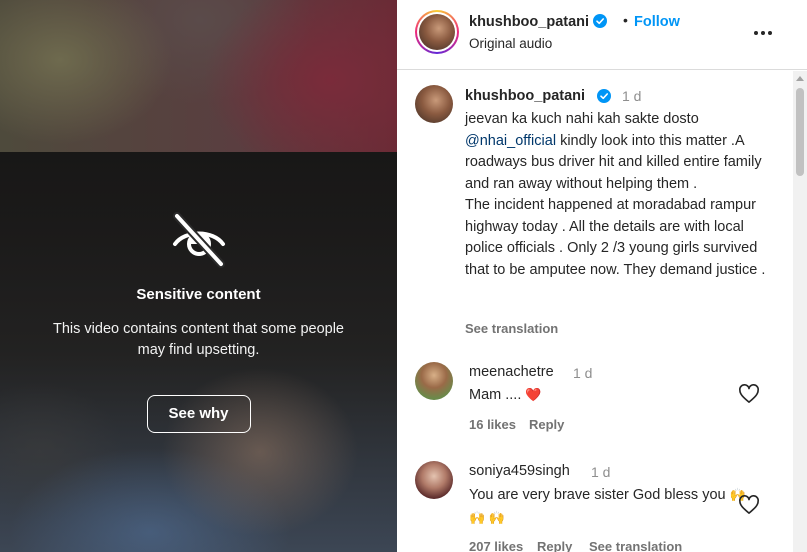 This screenshot has height=552, width=807. I want to click on scrollbar-thumb, so click(800, 132).